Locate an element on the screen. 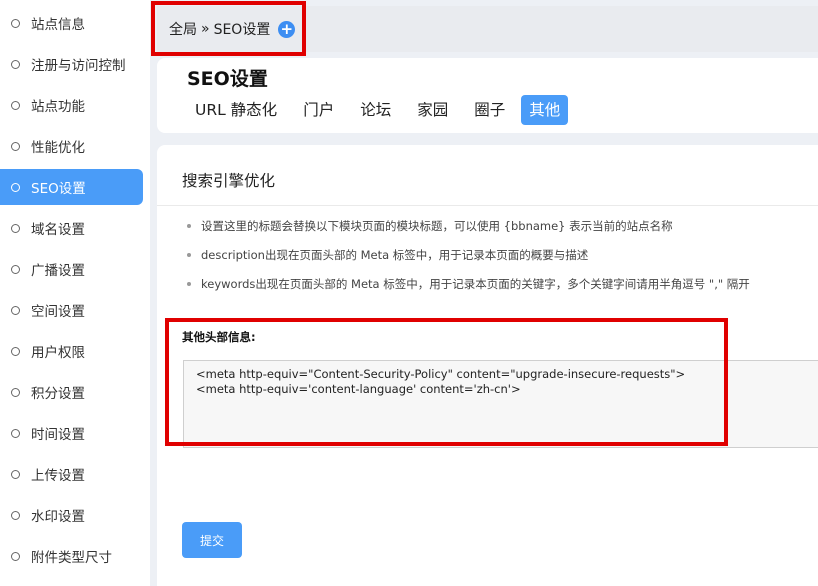  sidebar-item-label: 用户权限 is located at coordinates (58, 353).